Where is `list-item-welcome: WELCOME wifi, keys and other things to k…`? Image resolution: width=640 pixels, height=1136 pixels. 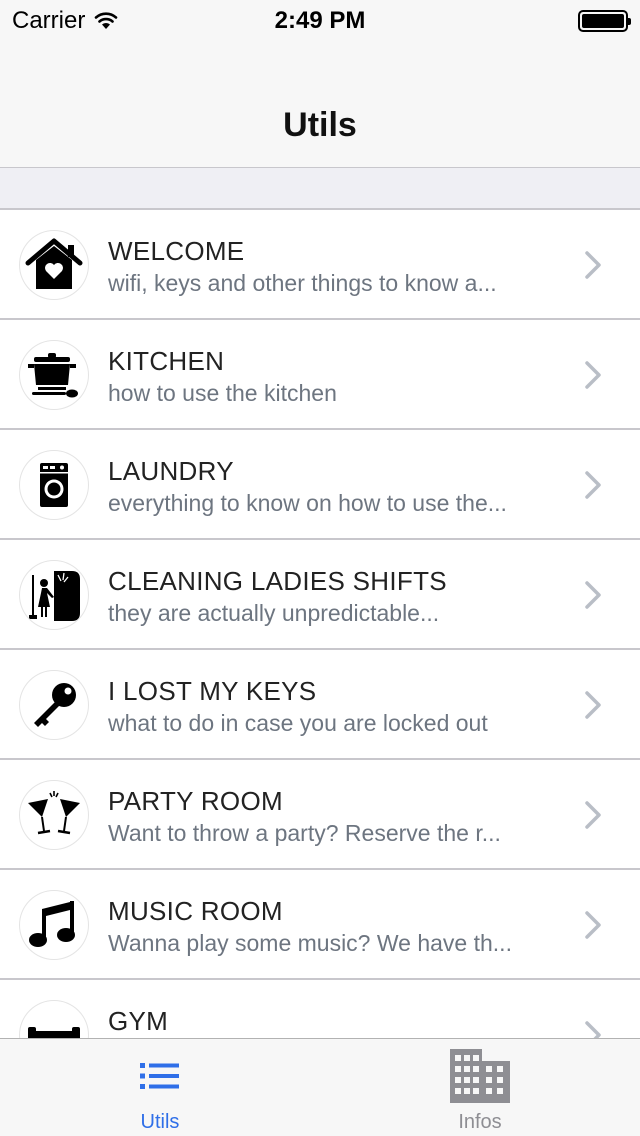
list-item-welcome: WELCOME wifi, keys and other things to k… is located at coordinates (320, 265).